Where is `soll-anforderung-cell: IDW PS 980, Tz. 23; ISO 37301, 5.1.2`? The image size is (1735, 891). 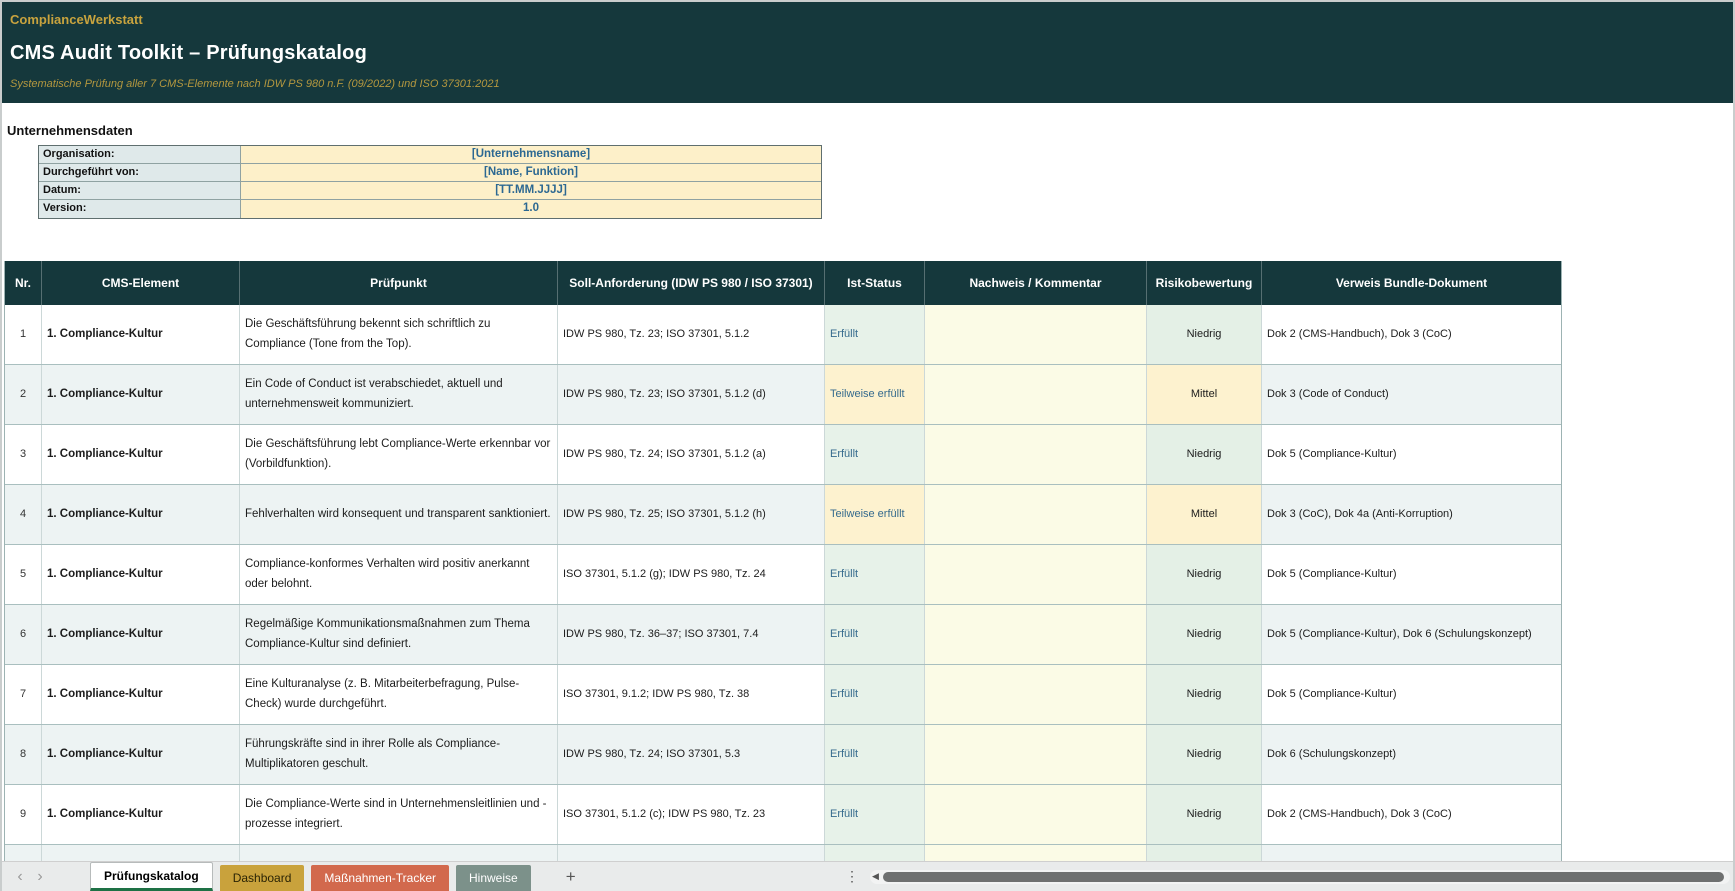
soll-anforderung-cell: IDW PS 980, Tz. 23; ISO 37301, 5.1.2 is located at coordinates (691, 334).